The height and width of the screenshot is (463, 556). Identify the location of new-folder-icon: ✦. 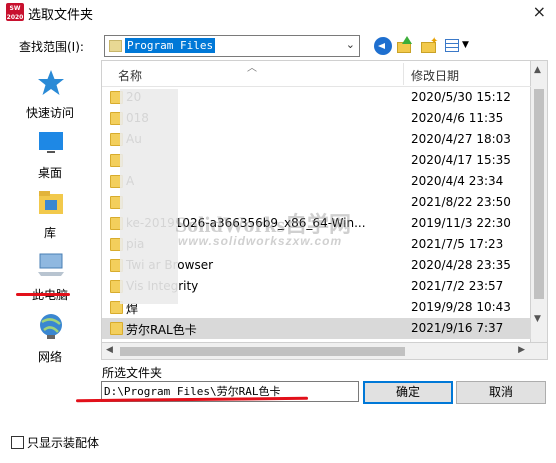
(429, 45).